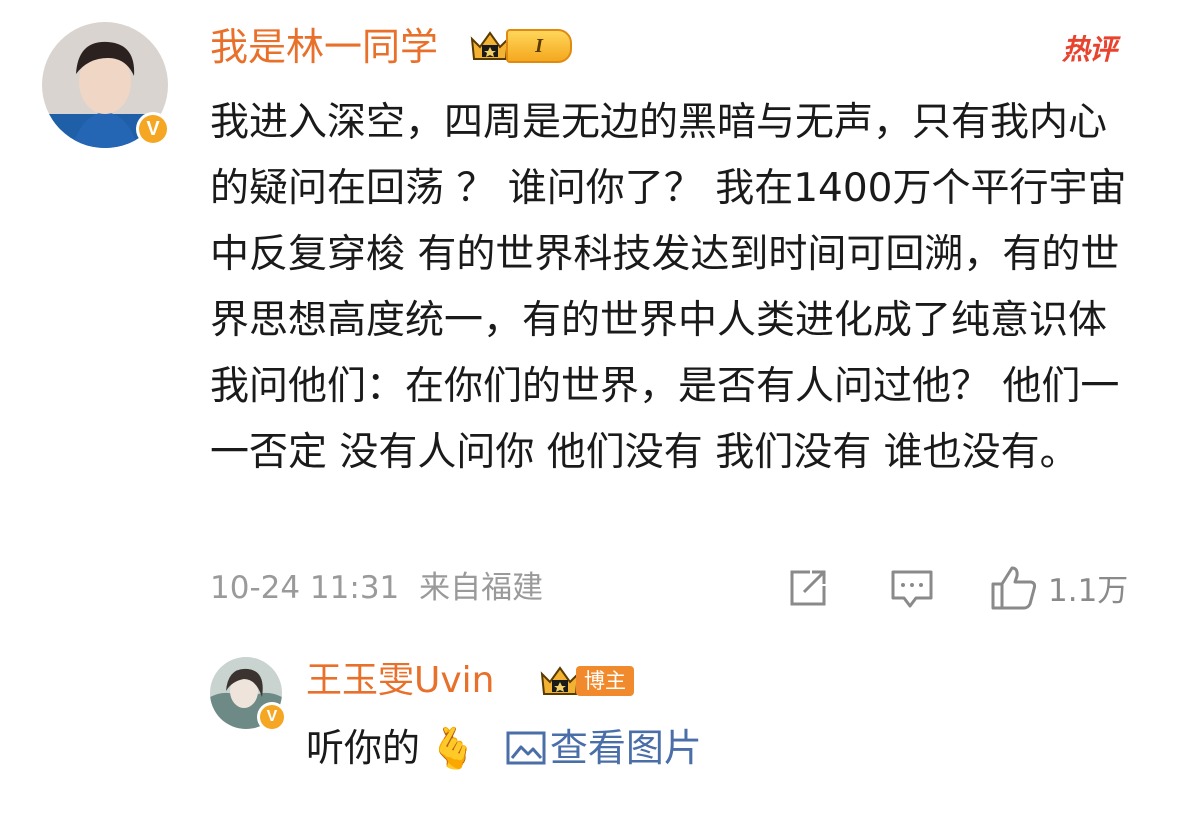 This screenshot has width=1179, height=818. I want to click on comment-location: 来自福建, so click(481, 588).